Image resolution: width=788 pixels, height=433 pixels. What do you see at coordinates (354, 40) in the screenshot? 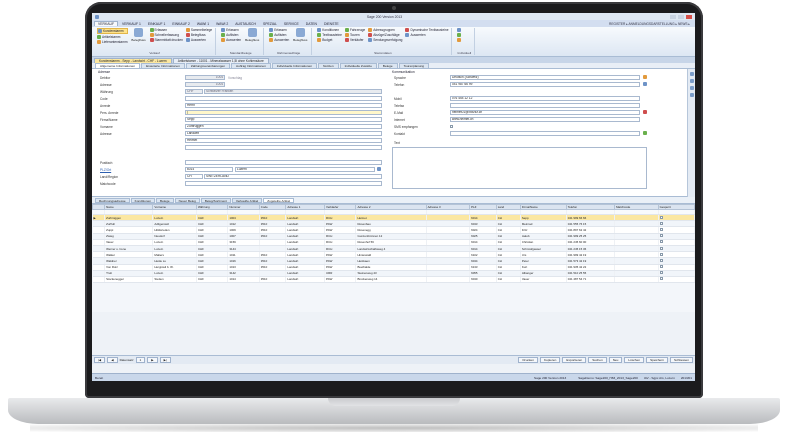
I see `ribbon-button-verk-ufer: Verkäufer` at bounding box center [354, 40].